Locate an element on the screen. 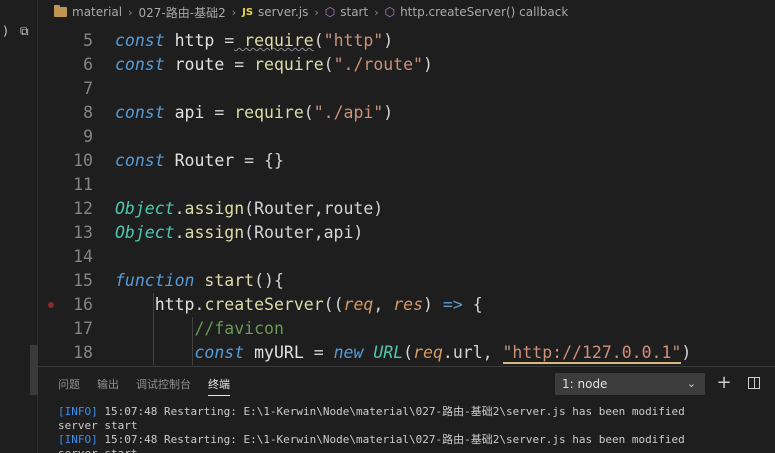 The image size is (775, 453). code-token: .url, is located at coordinates (472, 352).